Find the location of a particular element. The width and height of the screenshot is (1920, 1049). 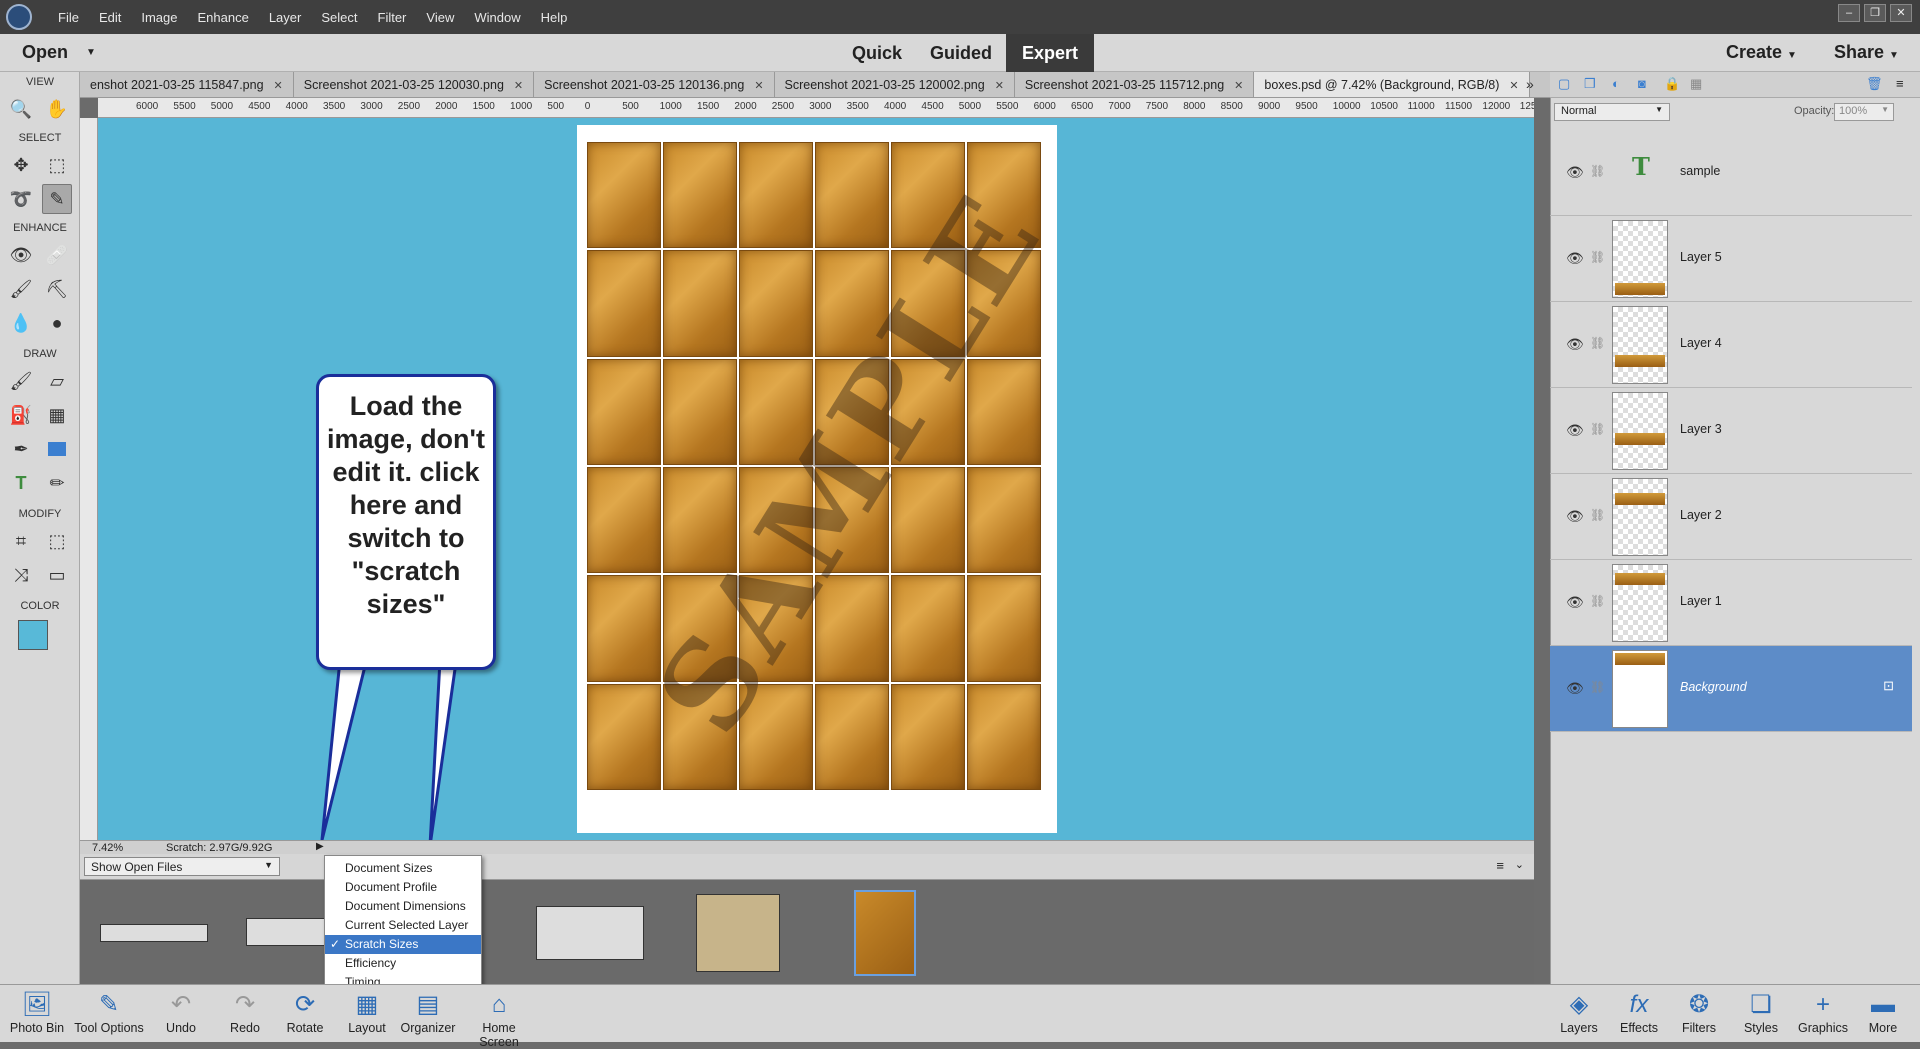

brush-tool-icon: 🖌 is located at coordinates (21, 381).